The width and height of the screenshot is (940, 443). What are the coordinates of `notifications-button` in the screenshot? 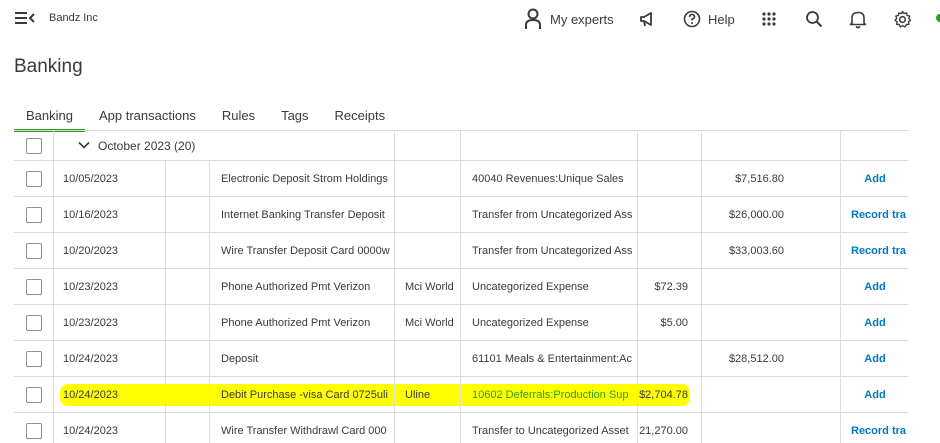 It's located at (858, 19).